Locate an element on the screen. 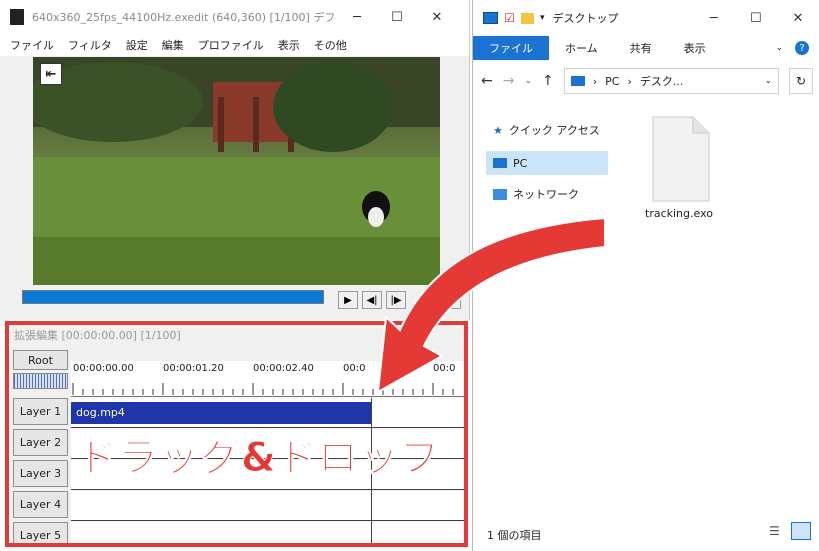 This screenshot has width=819, height=551. layer-4-track is located at coordinates (267, 506).